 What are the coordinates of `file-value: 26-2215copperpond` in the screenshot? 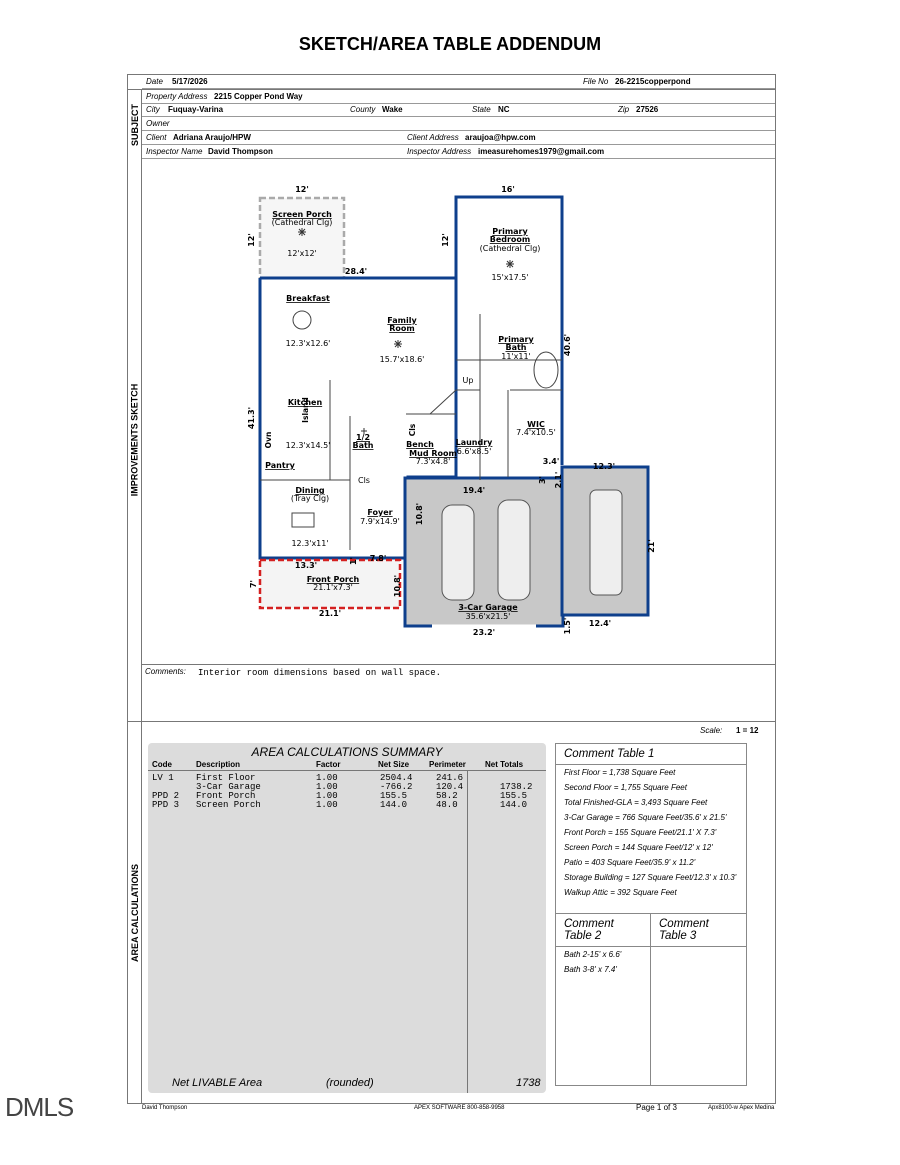 It's located at (653, 81).